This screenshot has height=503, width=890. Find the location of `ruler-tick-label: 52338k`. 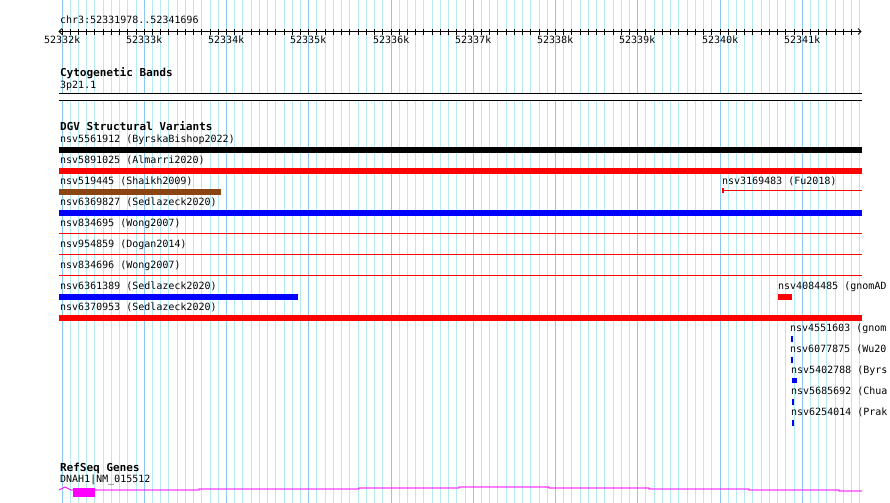

ruler-tick-label: 52338k is located at coordinates (555, 41).